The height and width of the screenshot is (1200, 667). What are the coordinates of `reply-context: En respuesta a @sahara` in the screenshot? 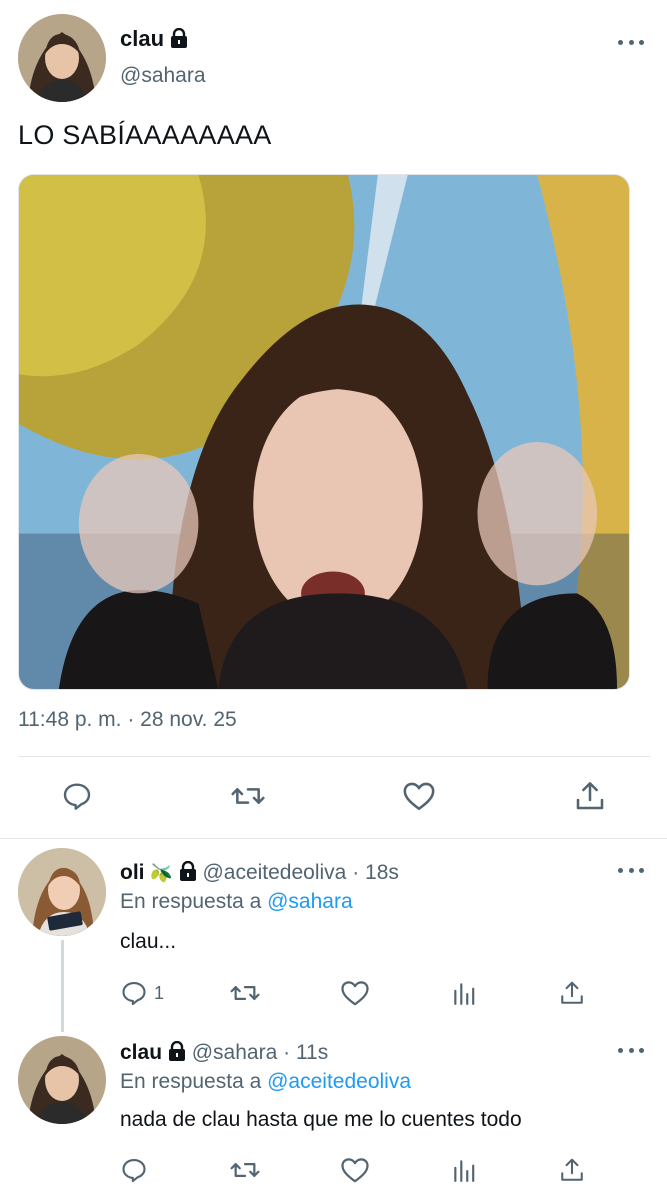 It's located at (236, 902).